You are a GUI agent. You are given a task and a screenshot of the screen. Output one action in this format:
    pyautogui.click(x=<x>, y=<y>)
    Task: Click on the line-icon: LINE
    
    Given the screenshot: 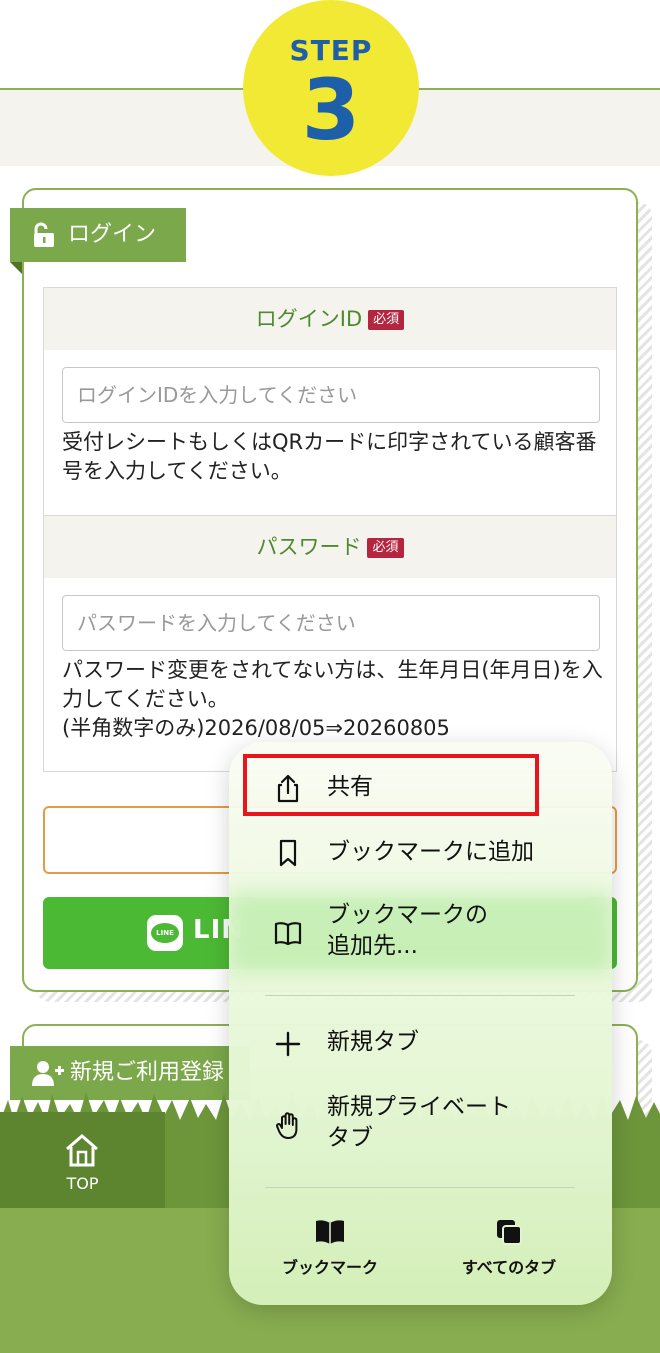 What is the action you would take?
    pyautogui.click(x=165, y=933)
    